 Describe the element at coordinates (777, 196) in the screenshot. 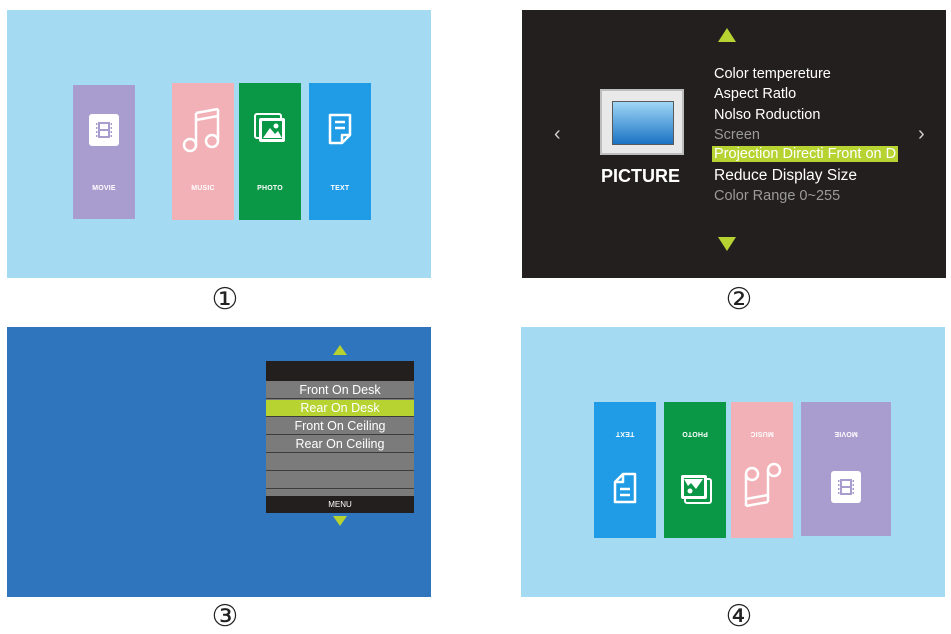

I see `menu-item-color-range: Color Range 0~255` at that location.